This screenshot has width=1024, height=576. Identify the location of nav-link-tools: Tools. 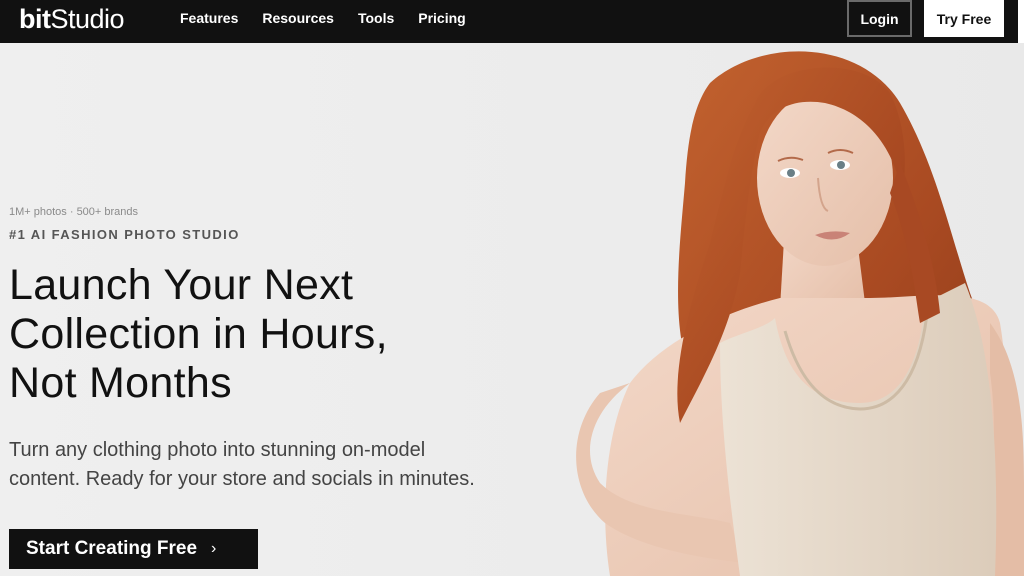
(376, 18).